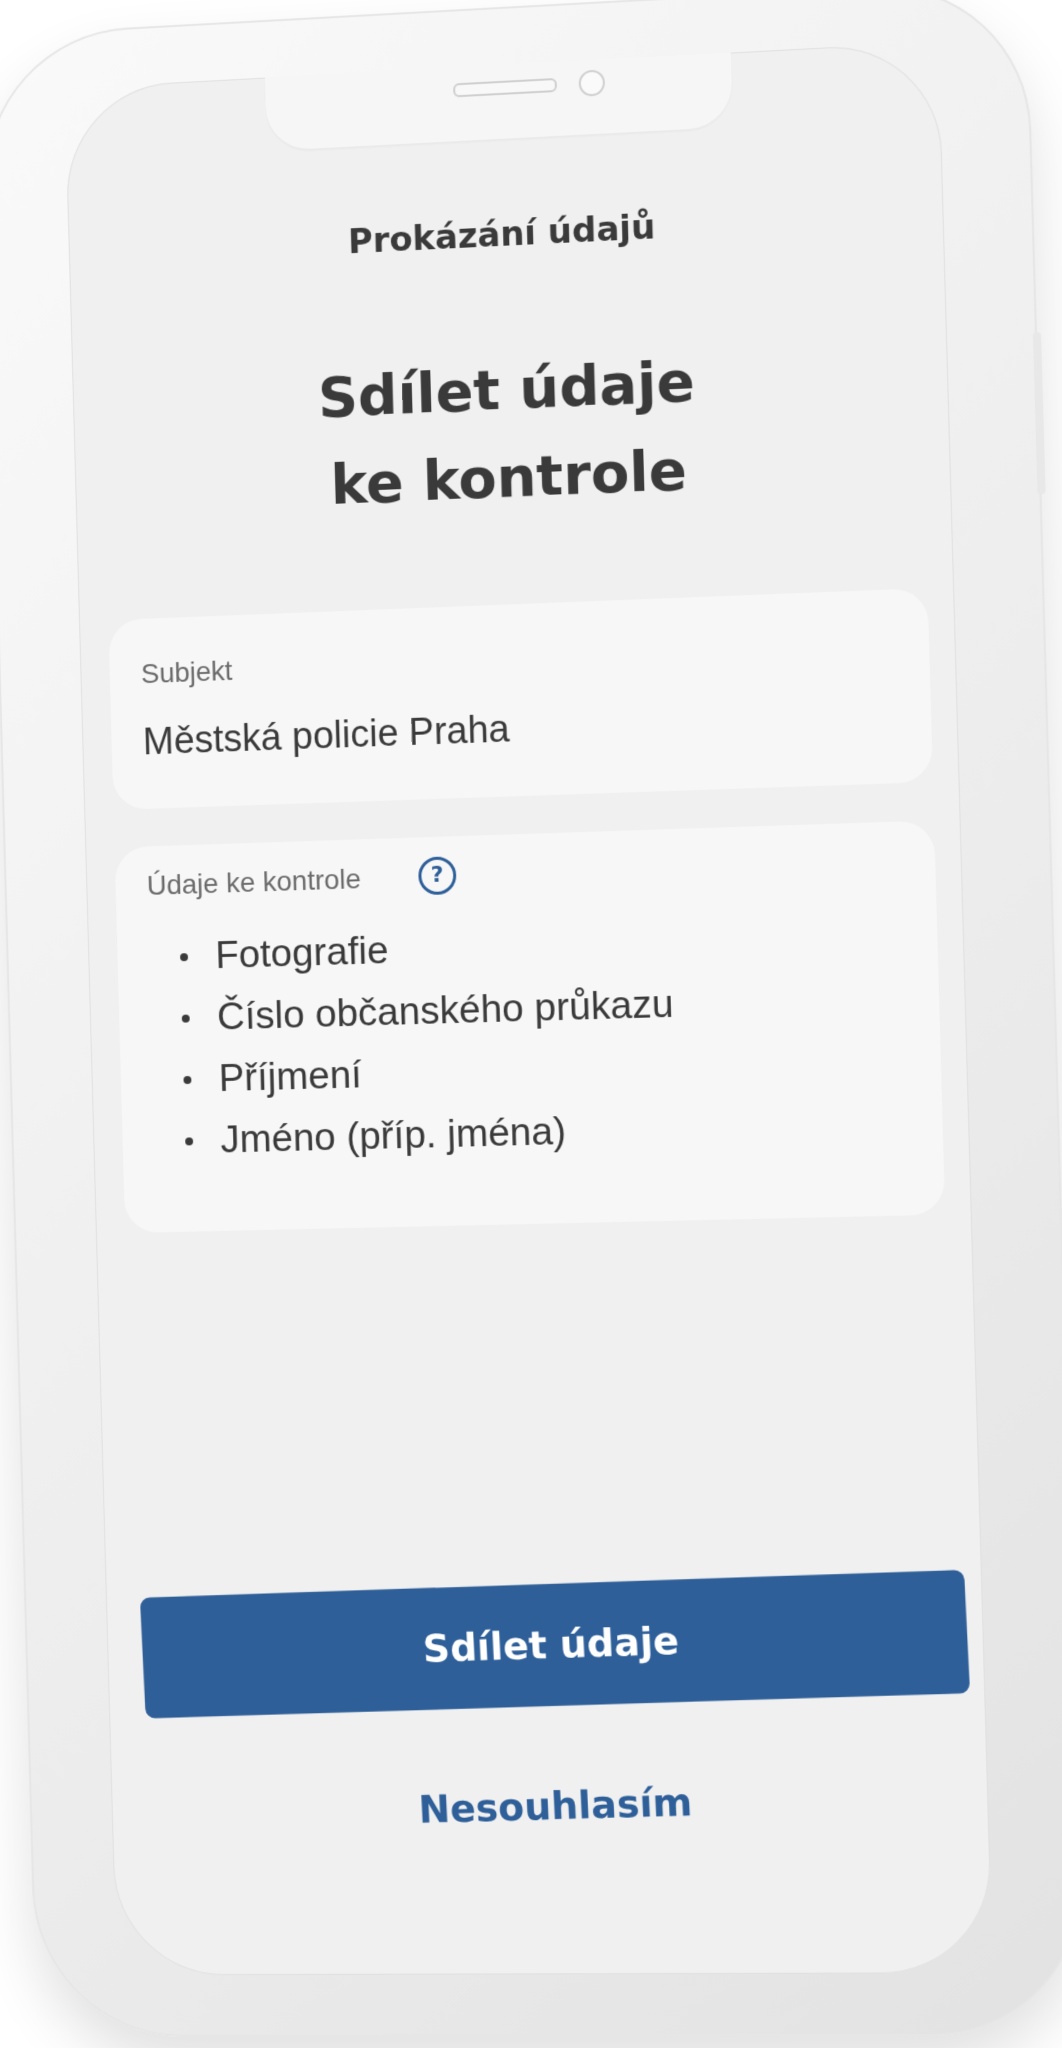 The image size is (1062, 2048). What do you see at coordinates (505, 87) in the screenshot?
I see `speaker-grille` at bounding box center [505, 87].